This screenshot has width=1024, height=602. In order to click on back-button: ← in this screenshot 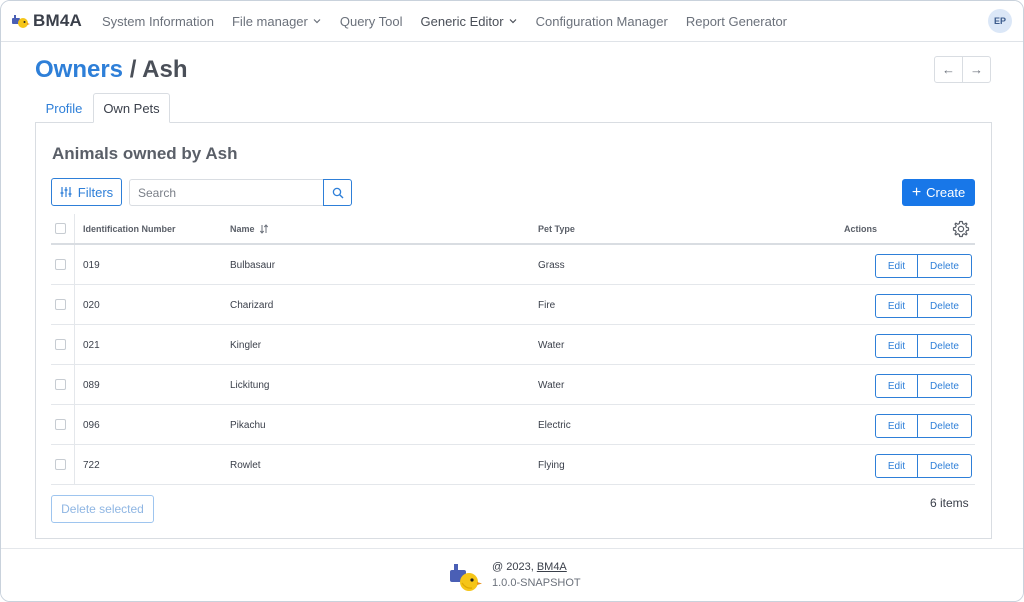, I will do `click(948, 69)`.